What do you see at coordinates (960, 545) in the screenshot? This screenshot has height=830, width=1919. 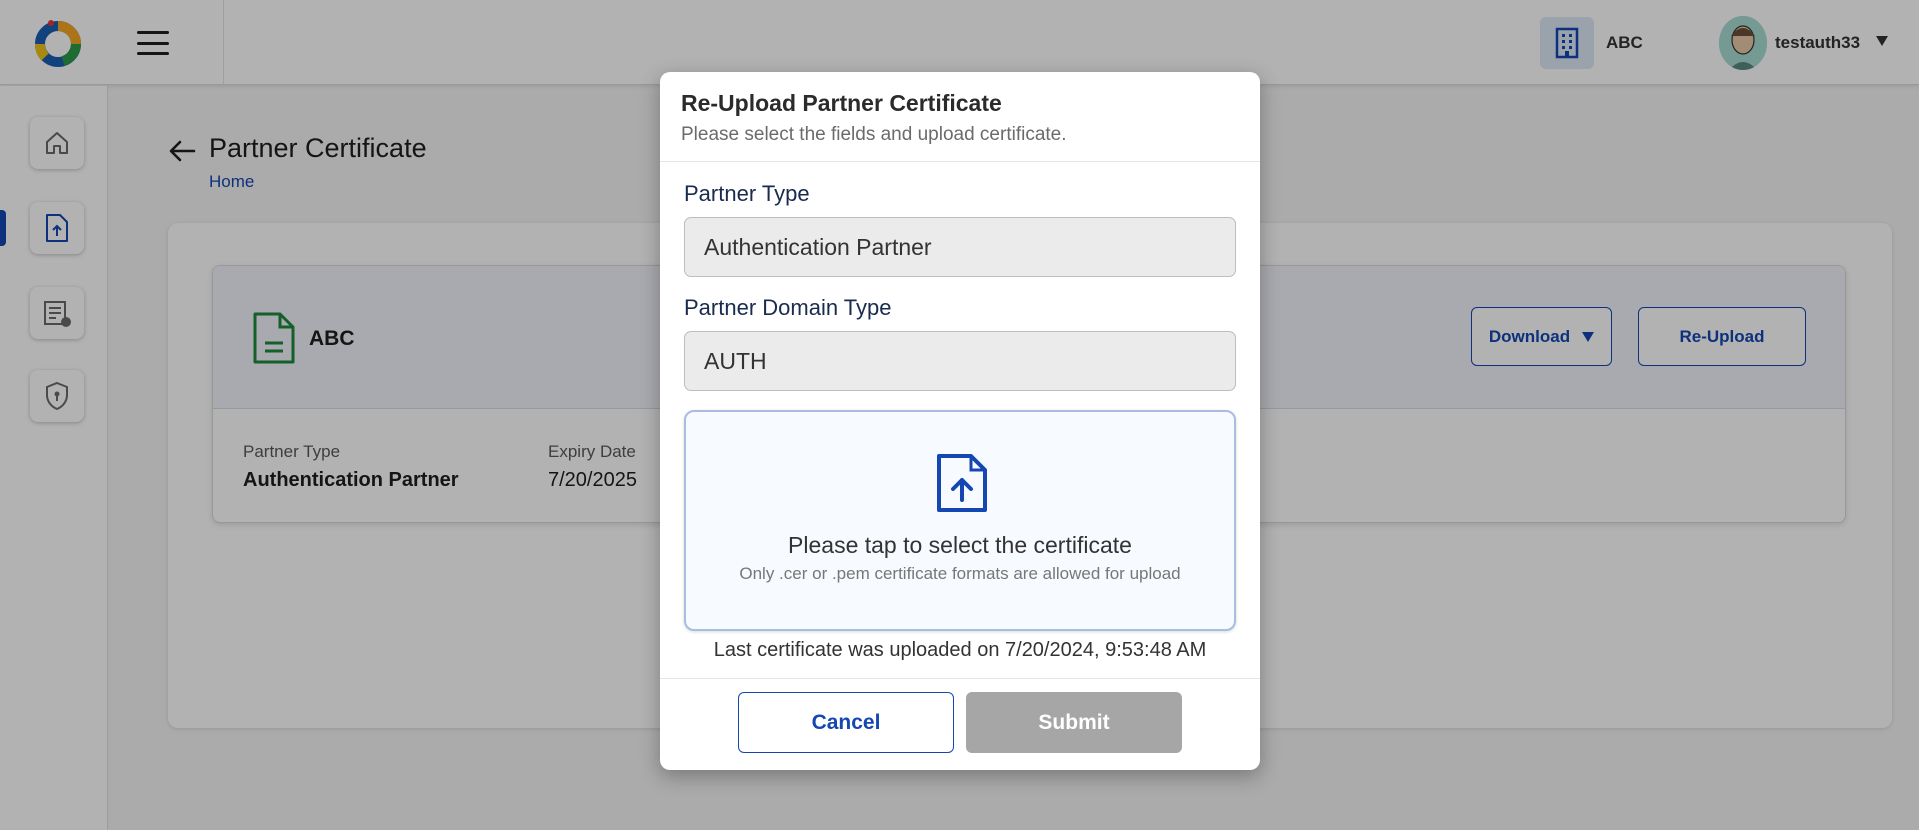 I see `upload-instruction: Please tap to select the certificate` at bounding box center [960, 545].